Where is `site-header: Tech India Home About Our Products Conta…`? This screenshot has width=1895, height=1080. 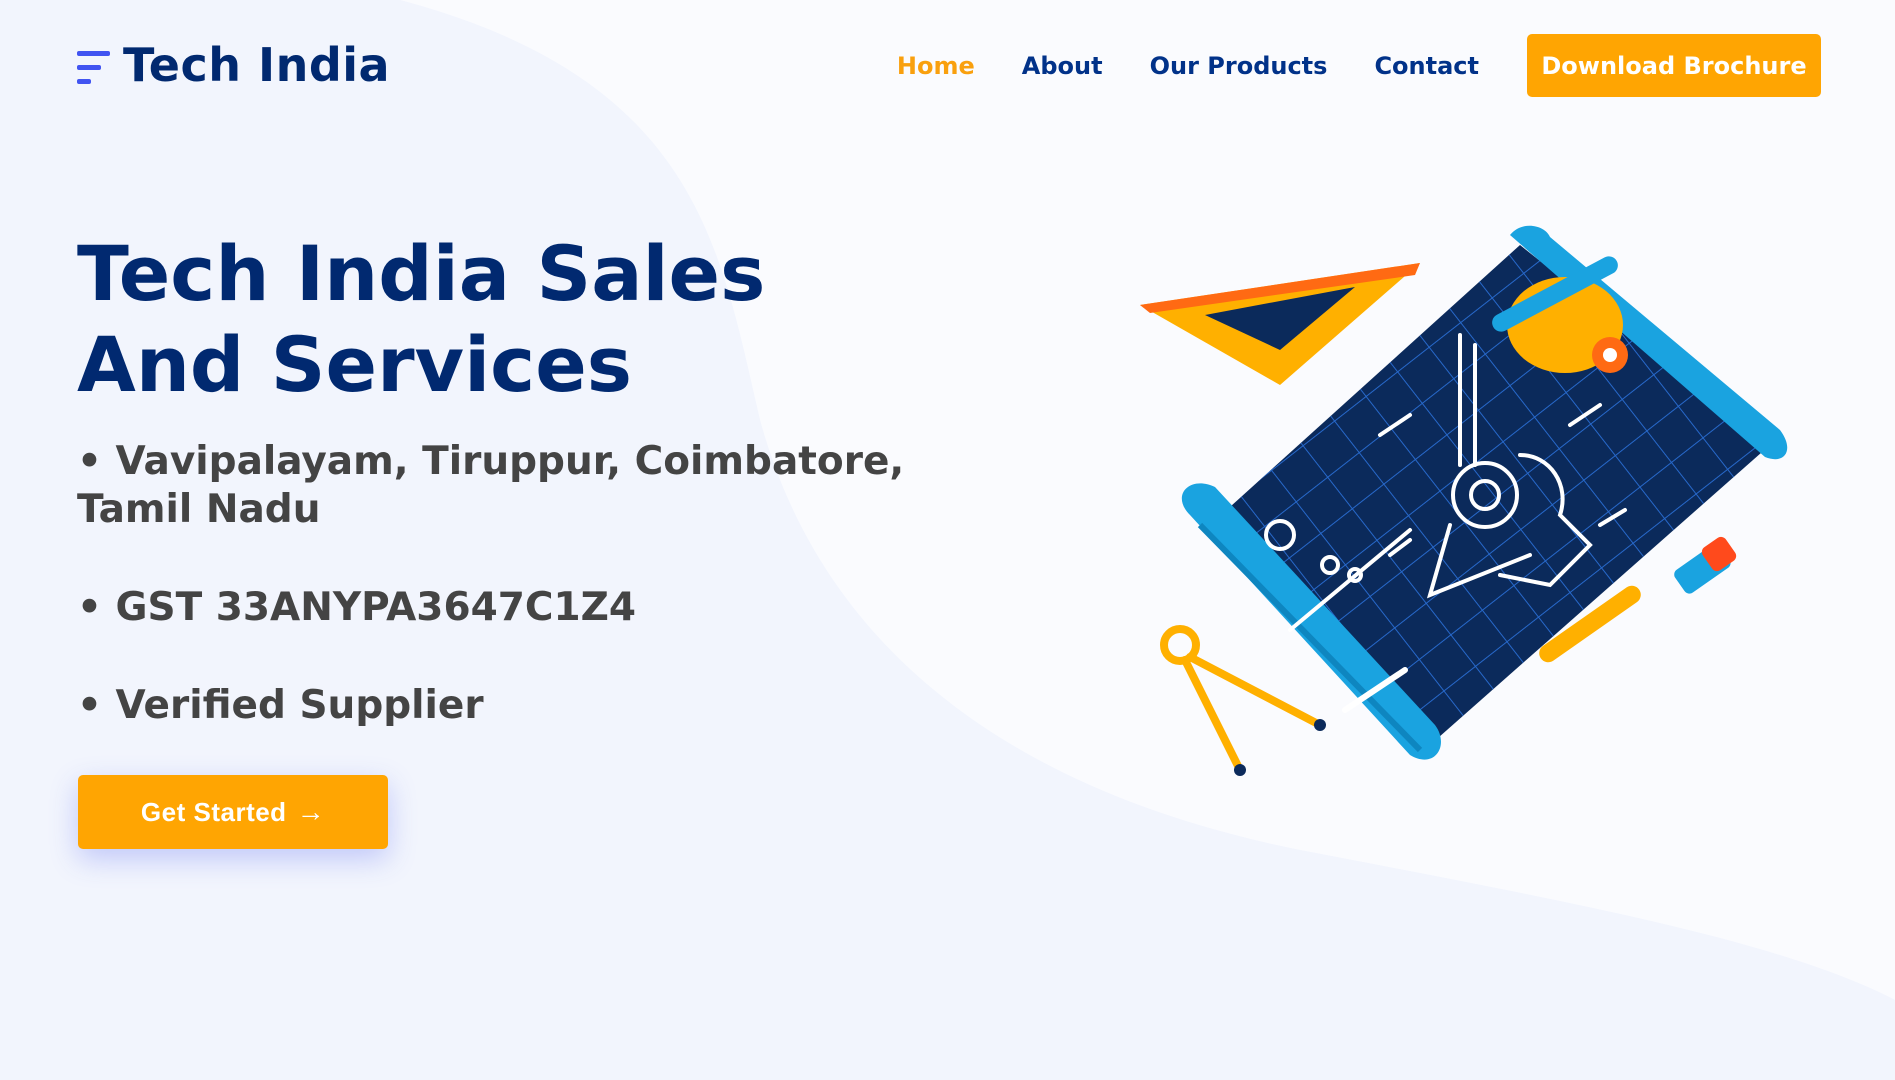 site-header: Tech India Home About Our Products Conta… is located at coordinates (947, 66).